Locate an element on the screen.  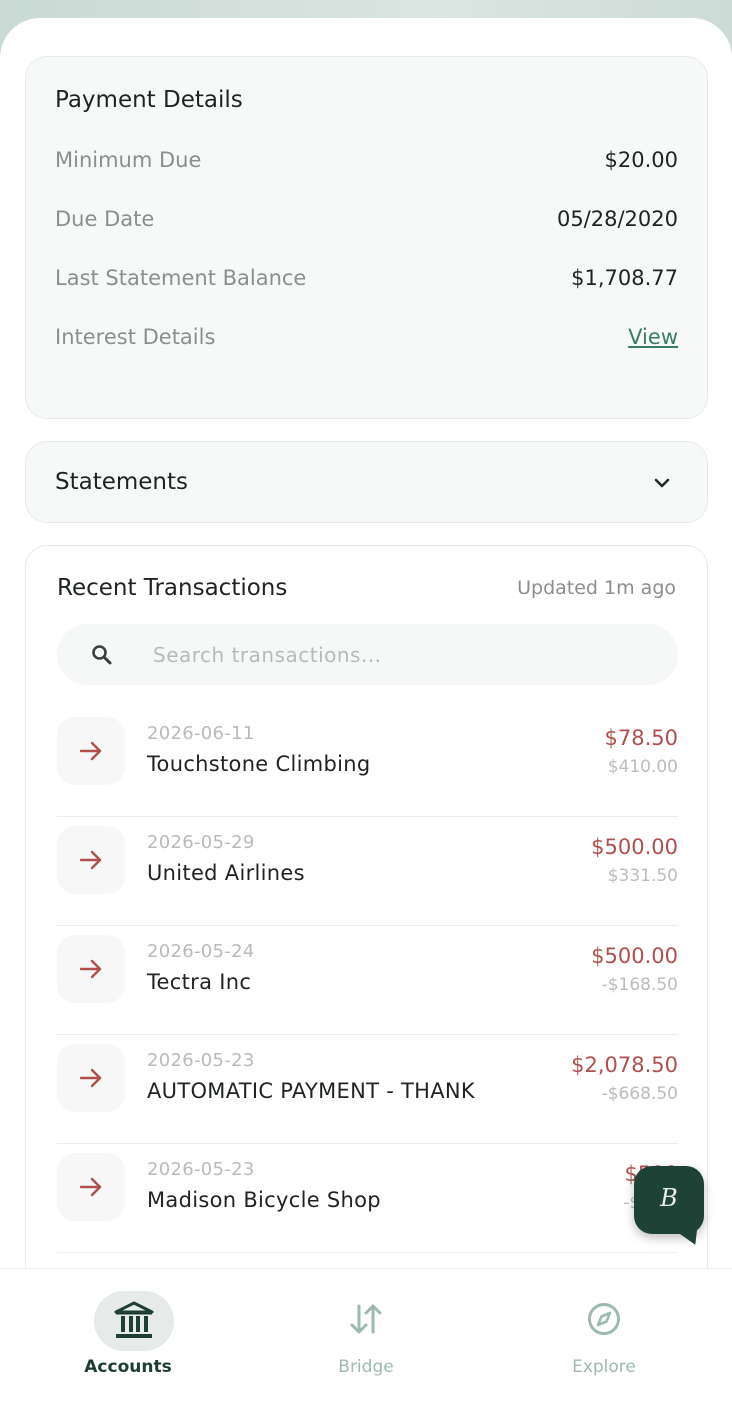
search-bar is located at coordinates (367, 654).